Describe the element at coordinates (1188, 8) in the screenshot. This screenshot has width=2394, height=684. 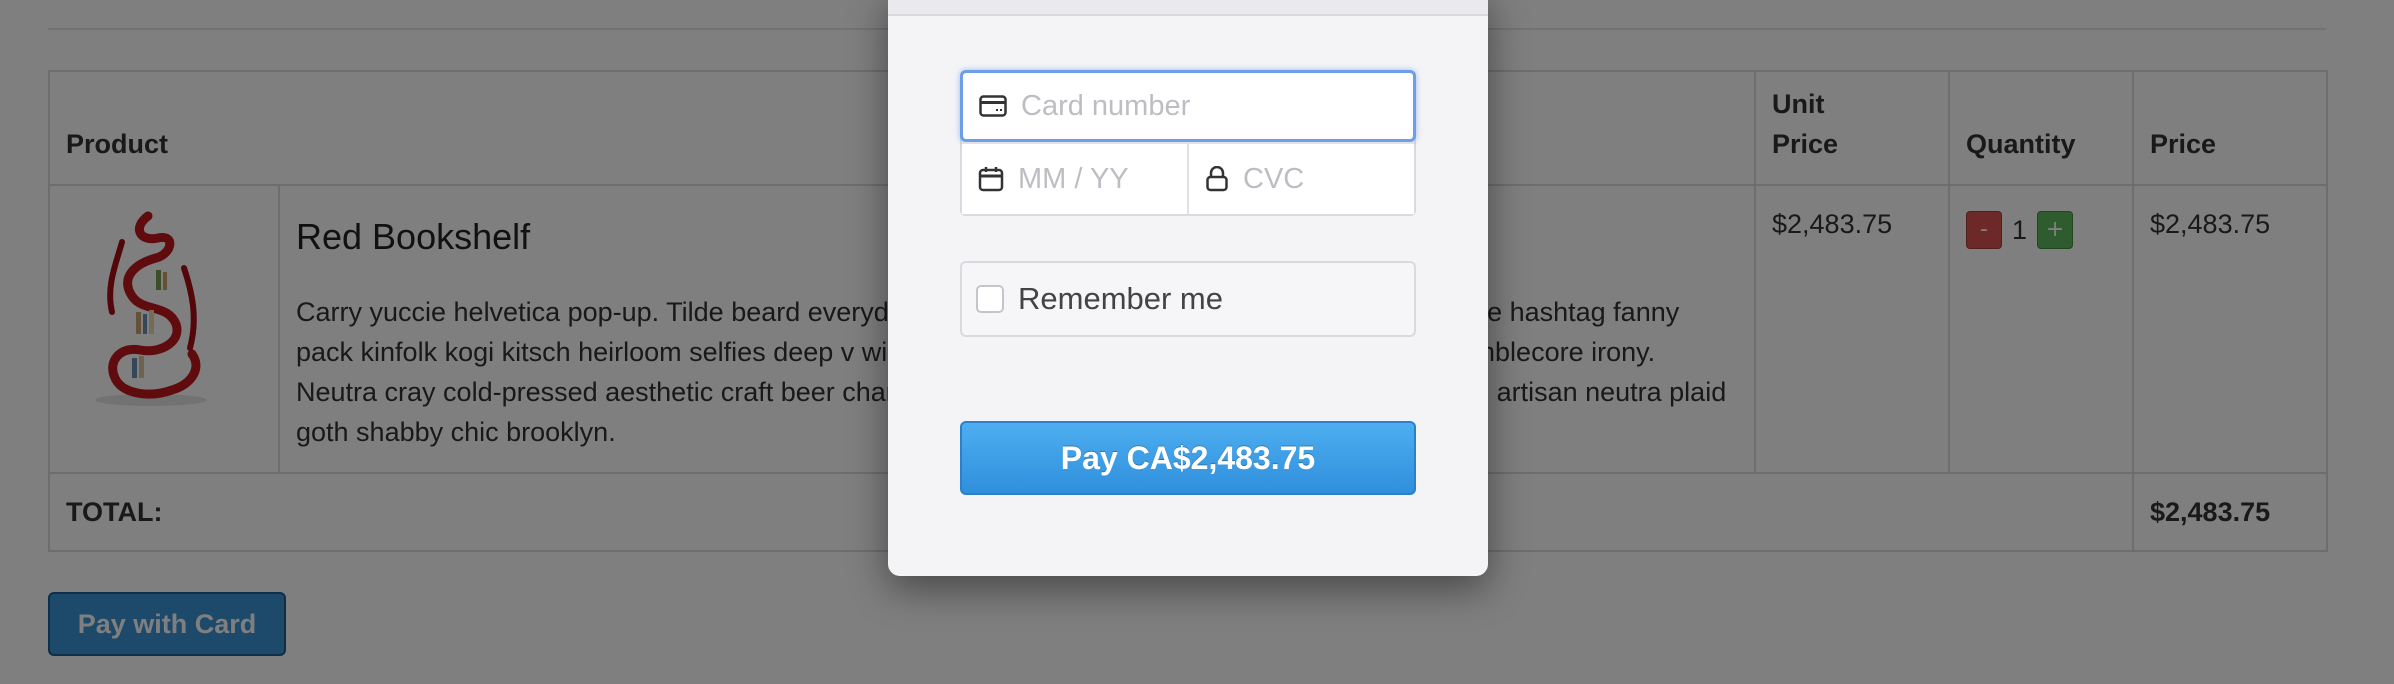
I see `modal-header` at that location.